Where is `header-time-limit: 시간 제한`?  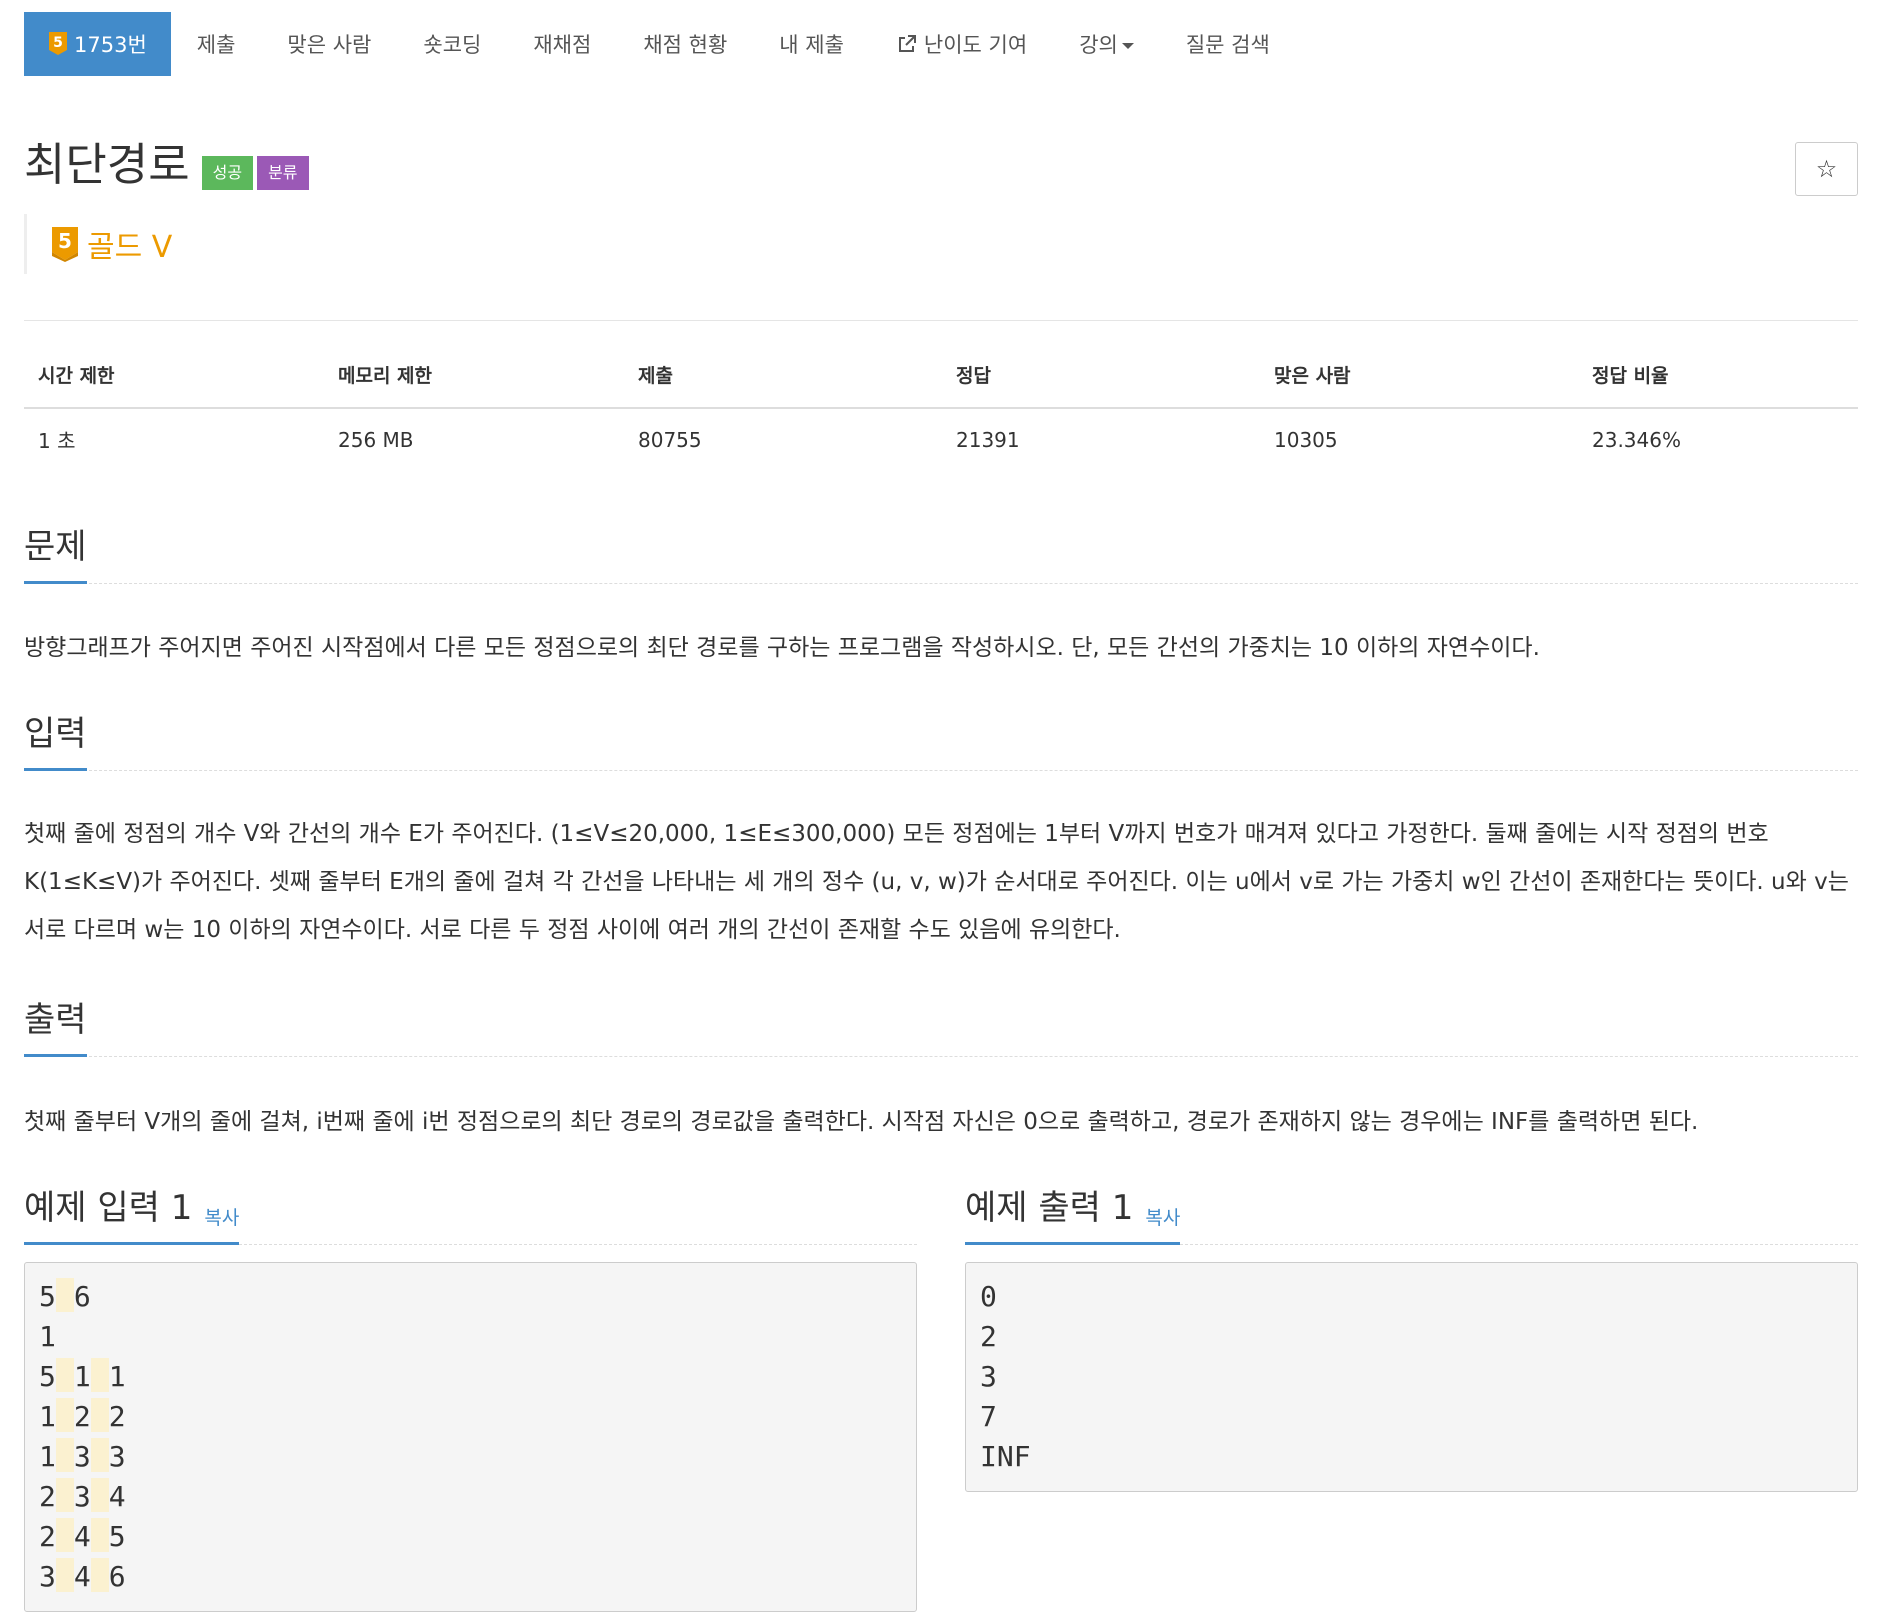 header-time-limit: 시간 제한 is located at coordinates (174, 383).